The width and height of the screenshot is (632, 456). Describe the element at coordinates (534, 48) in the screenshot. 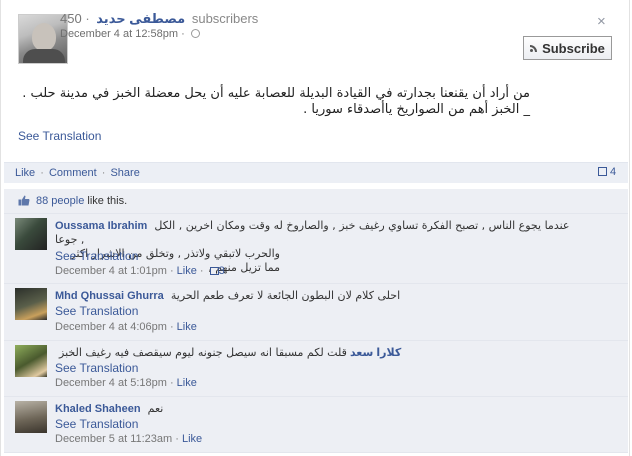

I see `rss-icon` at that location.